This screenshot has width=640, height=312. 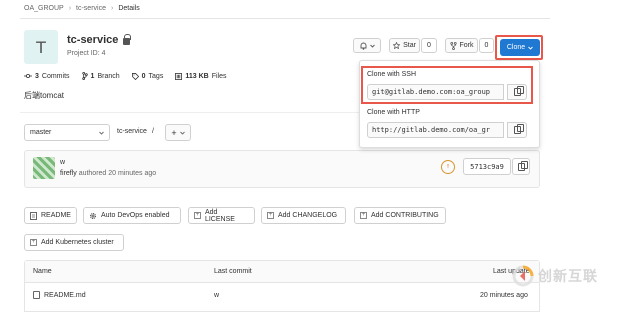 I want to click on star-count: 0, so click(x=429, y=45).